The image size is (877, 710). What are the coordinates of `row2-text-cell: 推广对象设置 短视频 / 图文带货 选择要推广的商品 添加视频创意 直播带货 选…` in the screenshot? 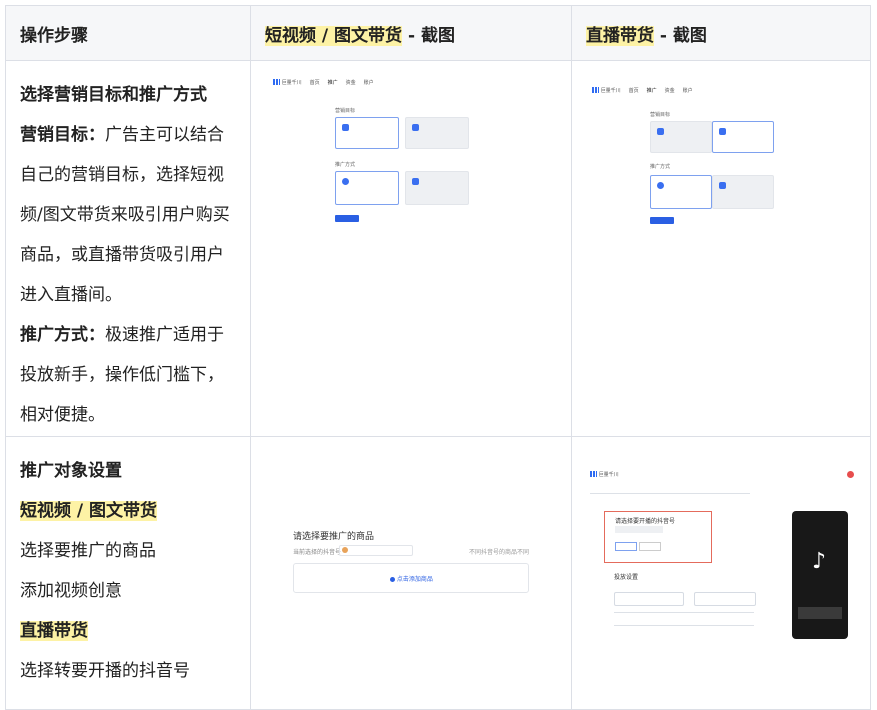 It's located at (128, 573).